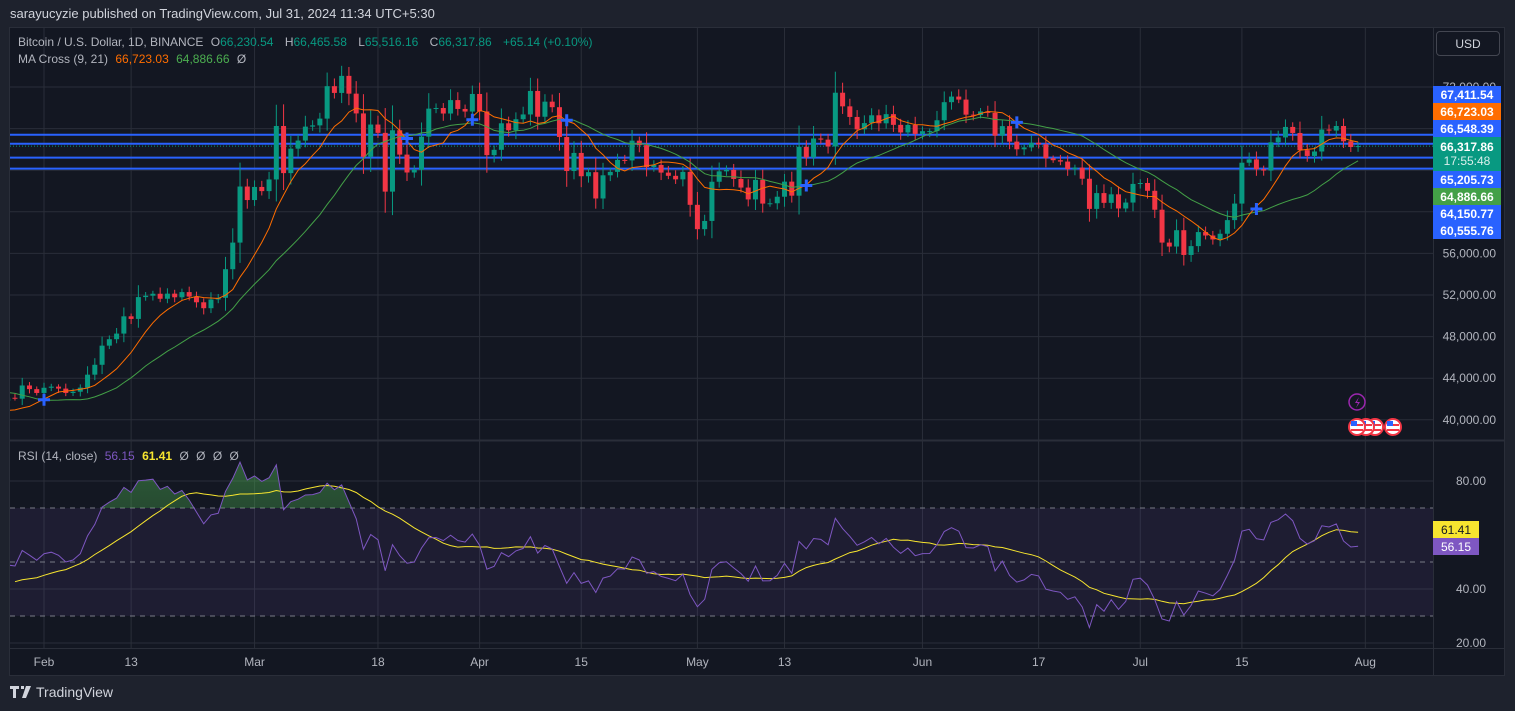 The width and height of the screenshot is (1515, 711). I want to click on price-axis-label: 56,000.00, so click(1470, 253).